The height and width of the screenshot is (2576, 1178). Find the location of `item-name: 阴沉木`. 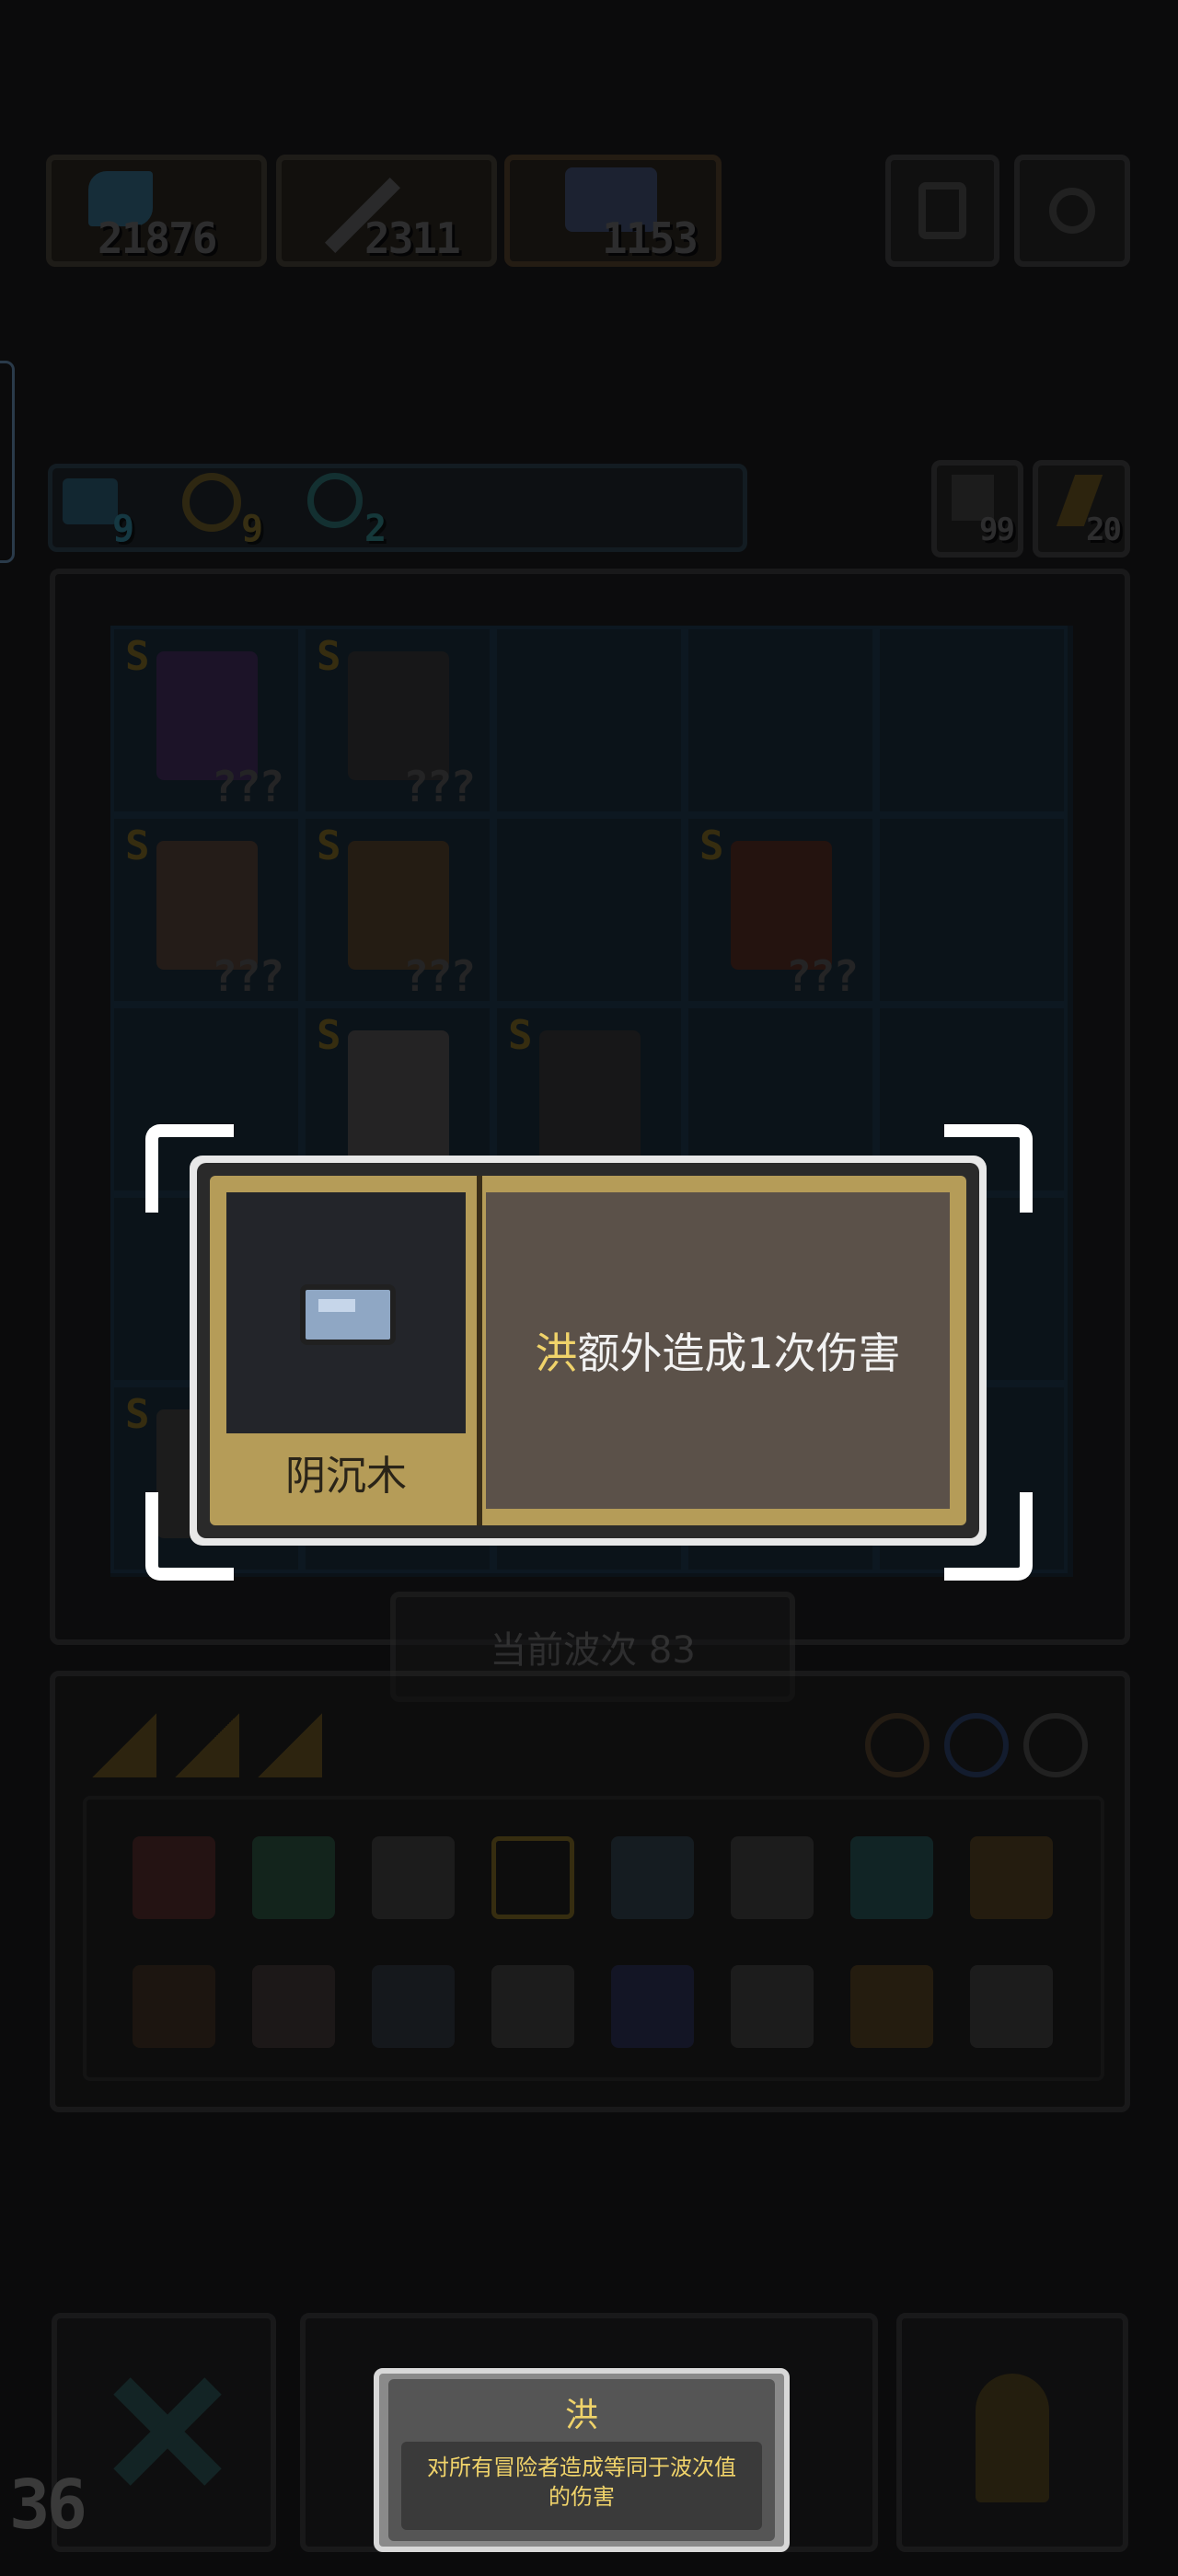

item-name: 阴沉木 is located at coordinates (346, 1476).